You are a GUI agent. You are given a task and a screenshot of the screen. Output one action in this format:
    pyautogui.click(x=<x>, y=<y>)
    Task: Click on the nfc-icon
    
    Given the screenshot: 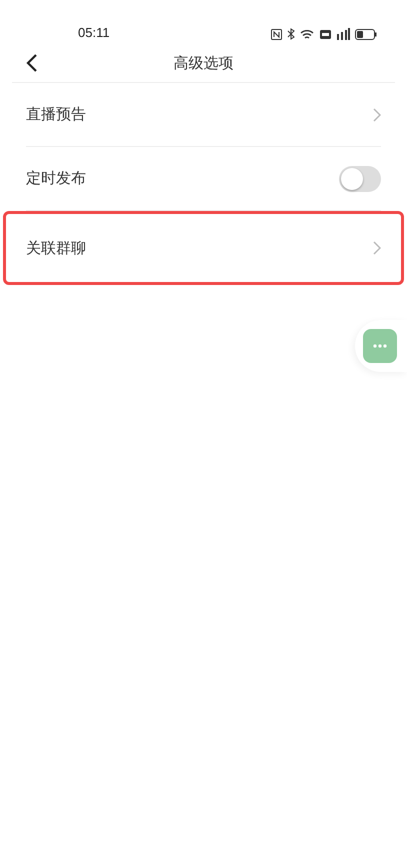 What is the action you would take?
    pyautogui.click(x=276, y=34)
    